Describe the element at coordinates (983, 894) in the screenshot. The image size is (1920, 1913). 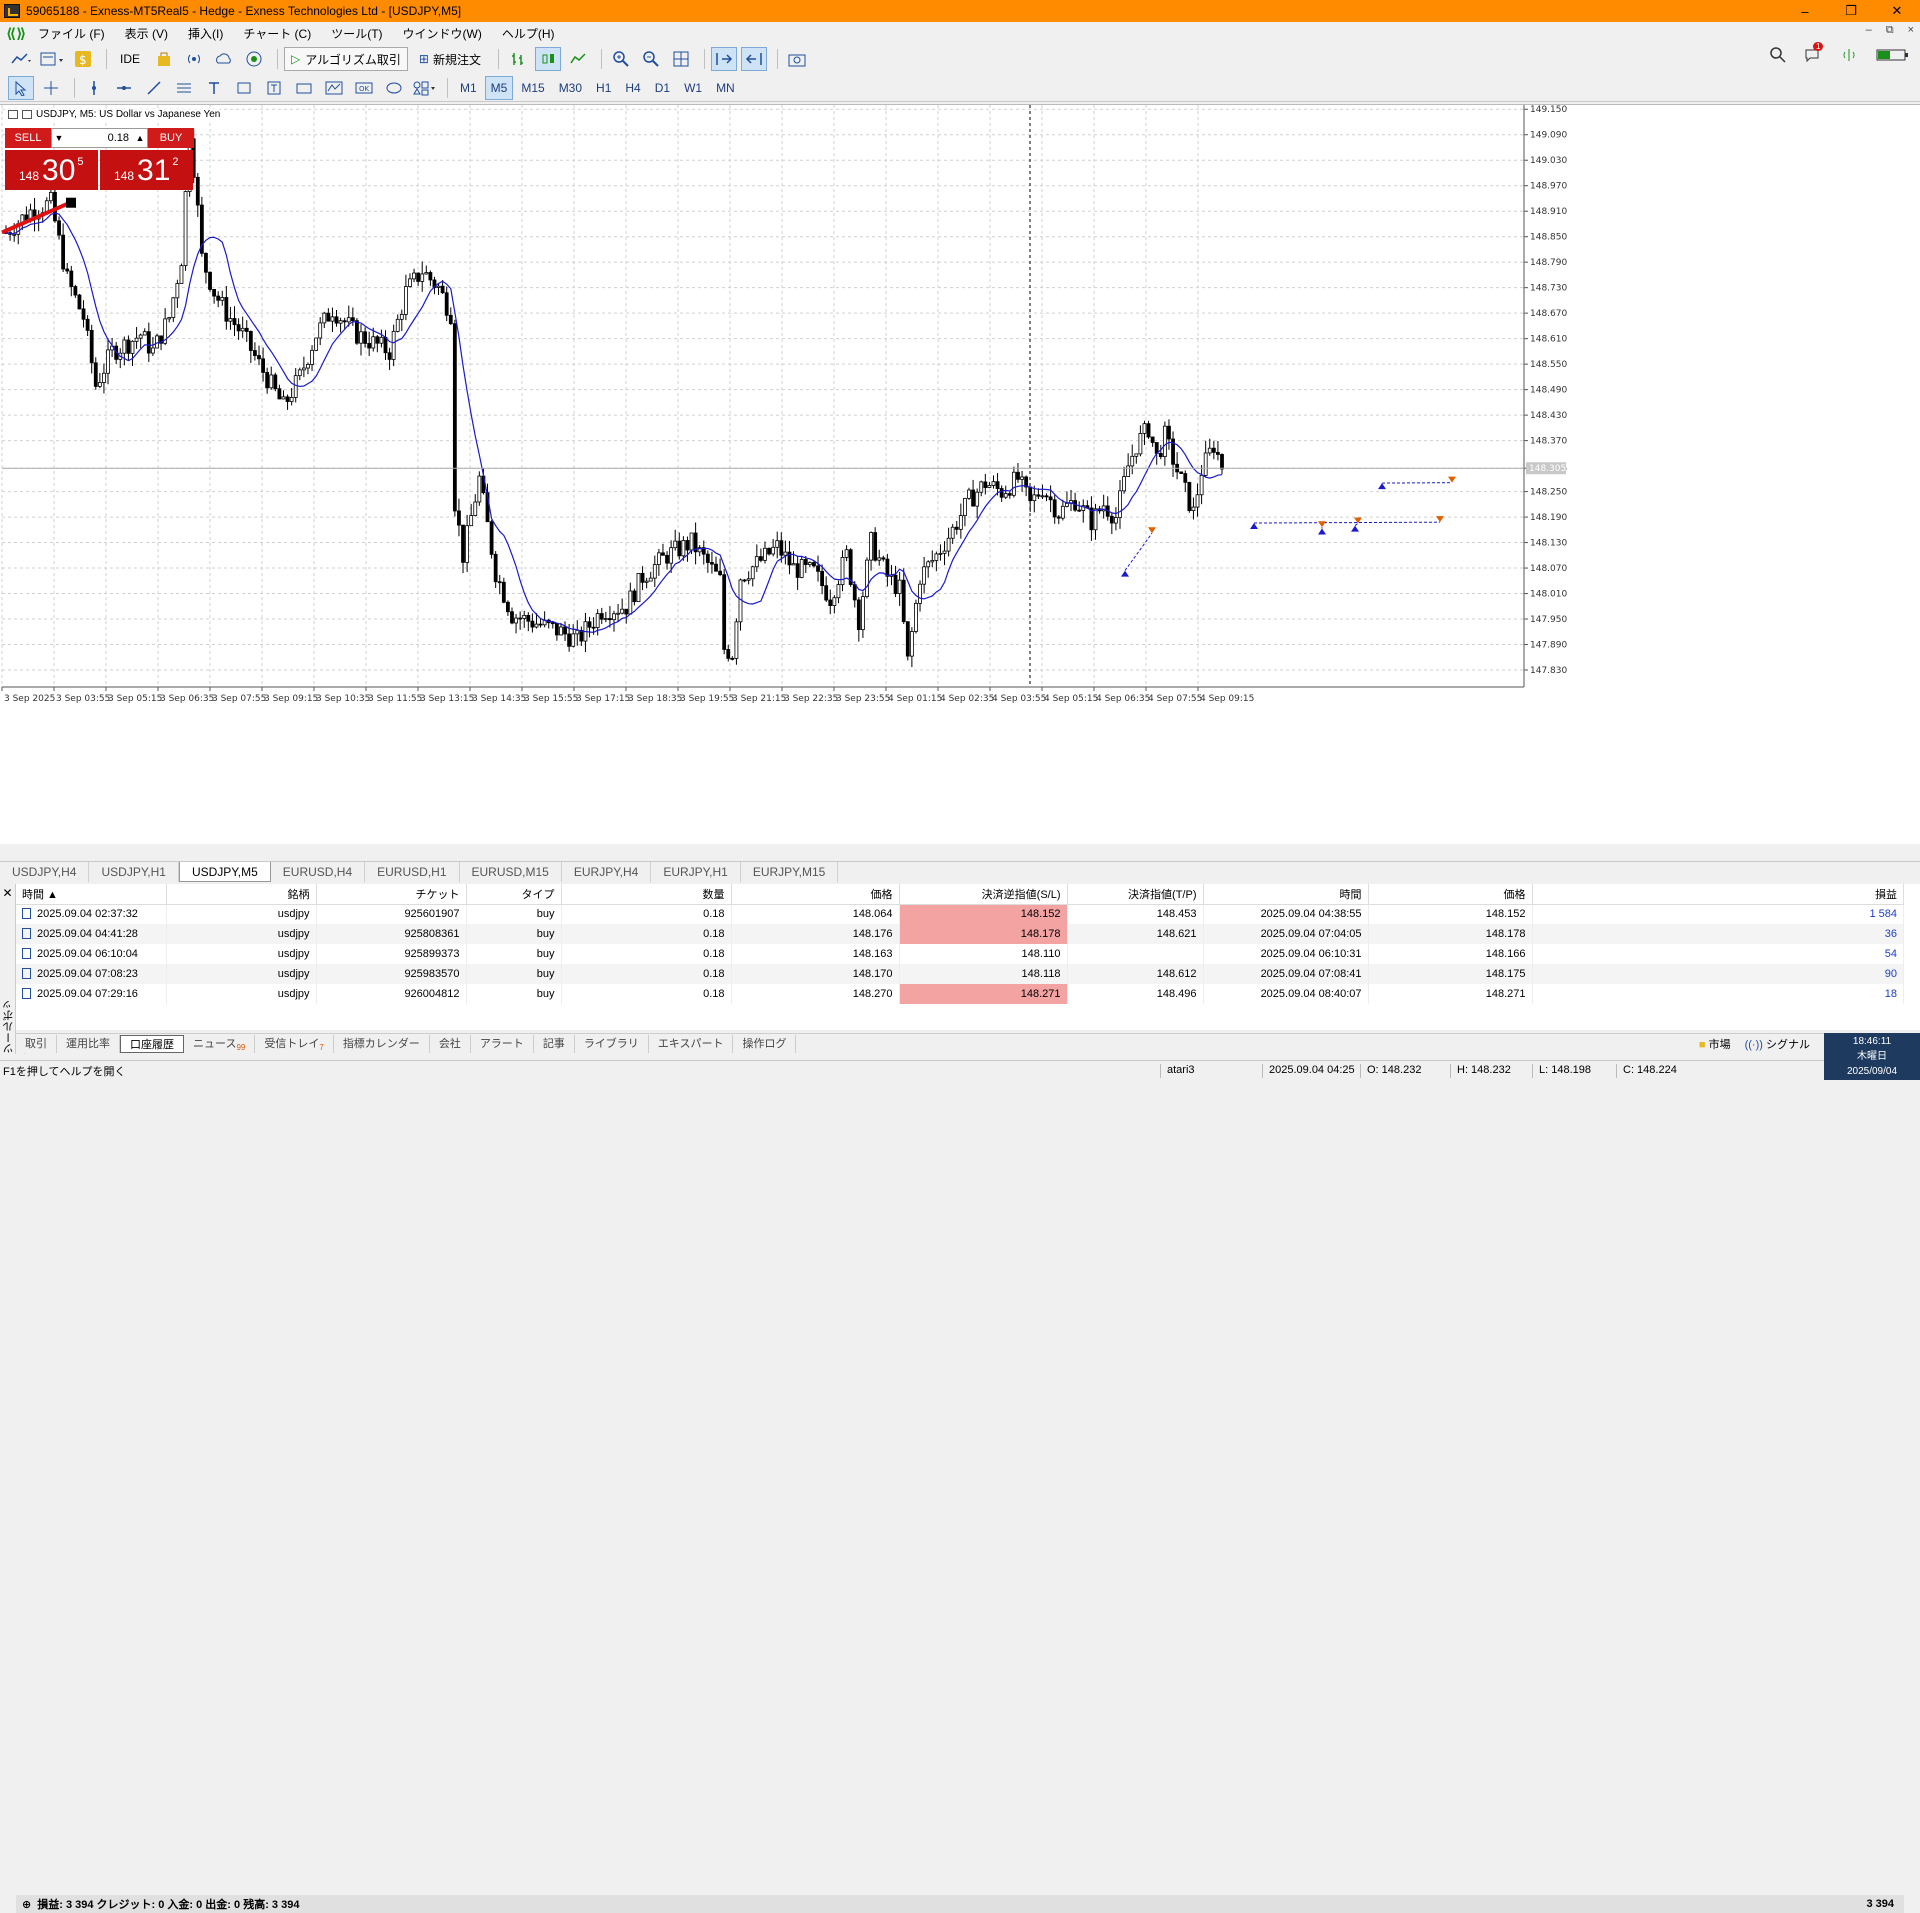
I see `col-sl: 決済逆指値(S/L)` at that location.